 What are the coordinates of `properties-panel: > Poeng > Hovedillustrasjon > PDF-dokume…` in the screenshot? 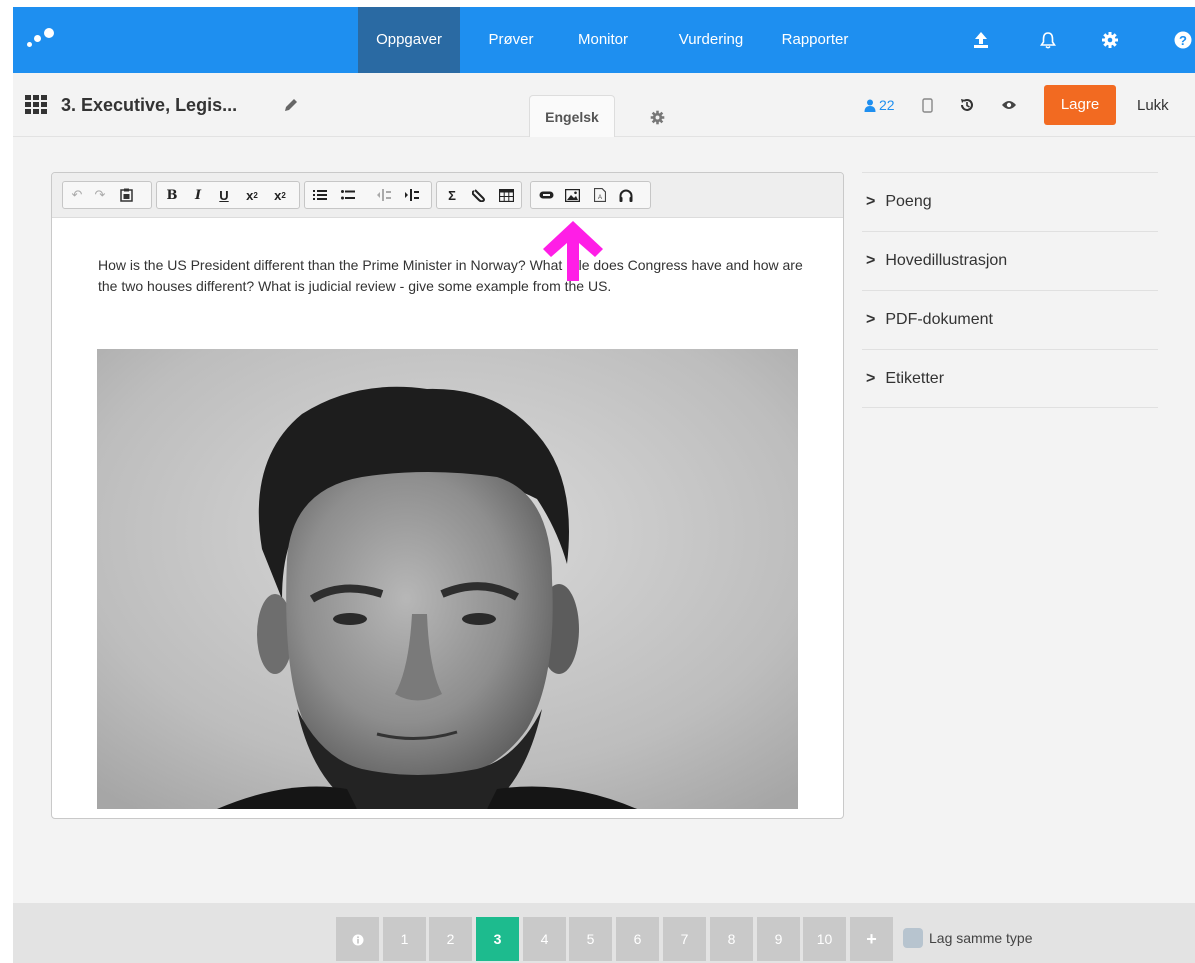 It's located at (1010, 290).